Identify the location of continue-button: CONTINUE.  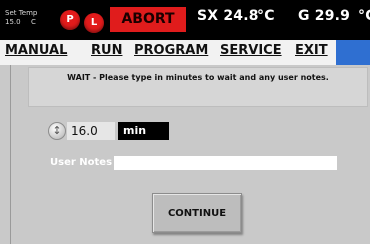
(197, 213).